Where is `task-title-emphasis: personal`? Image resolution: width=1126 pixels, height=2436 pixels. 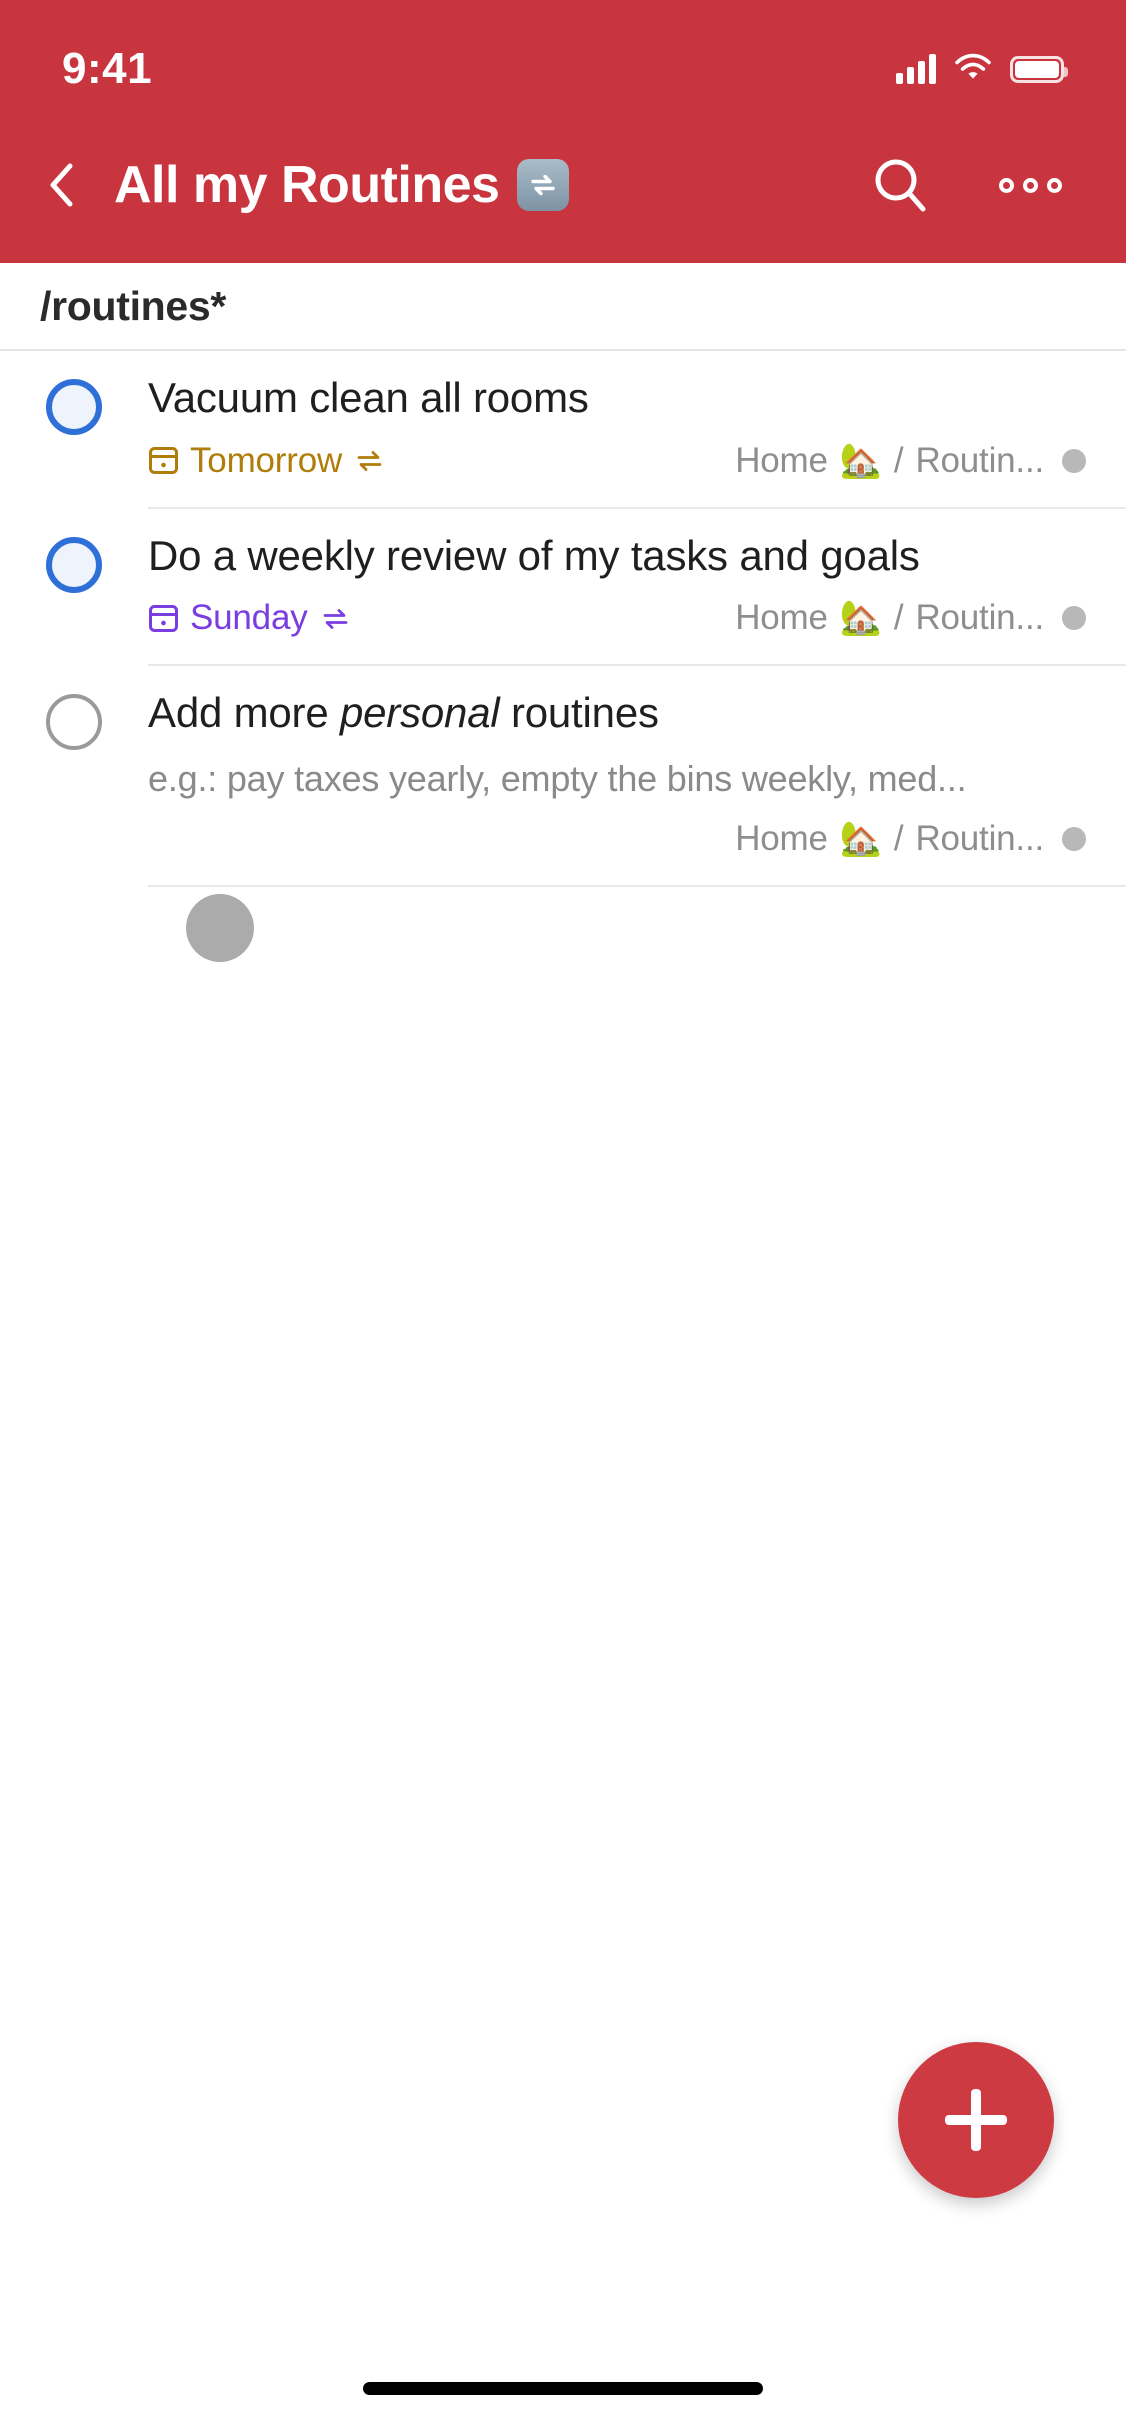
task-title-emphasis: personal is located at coordinates (419, 713).